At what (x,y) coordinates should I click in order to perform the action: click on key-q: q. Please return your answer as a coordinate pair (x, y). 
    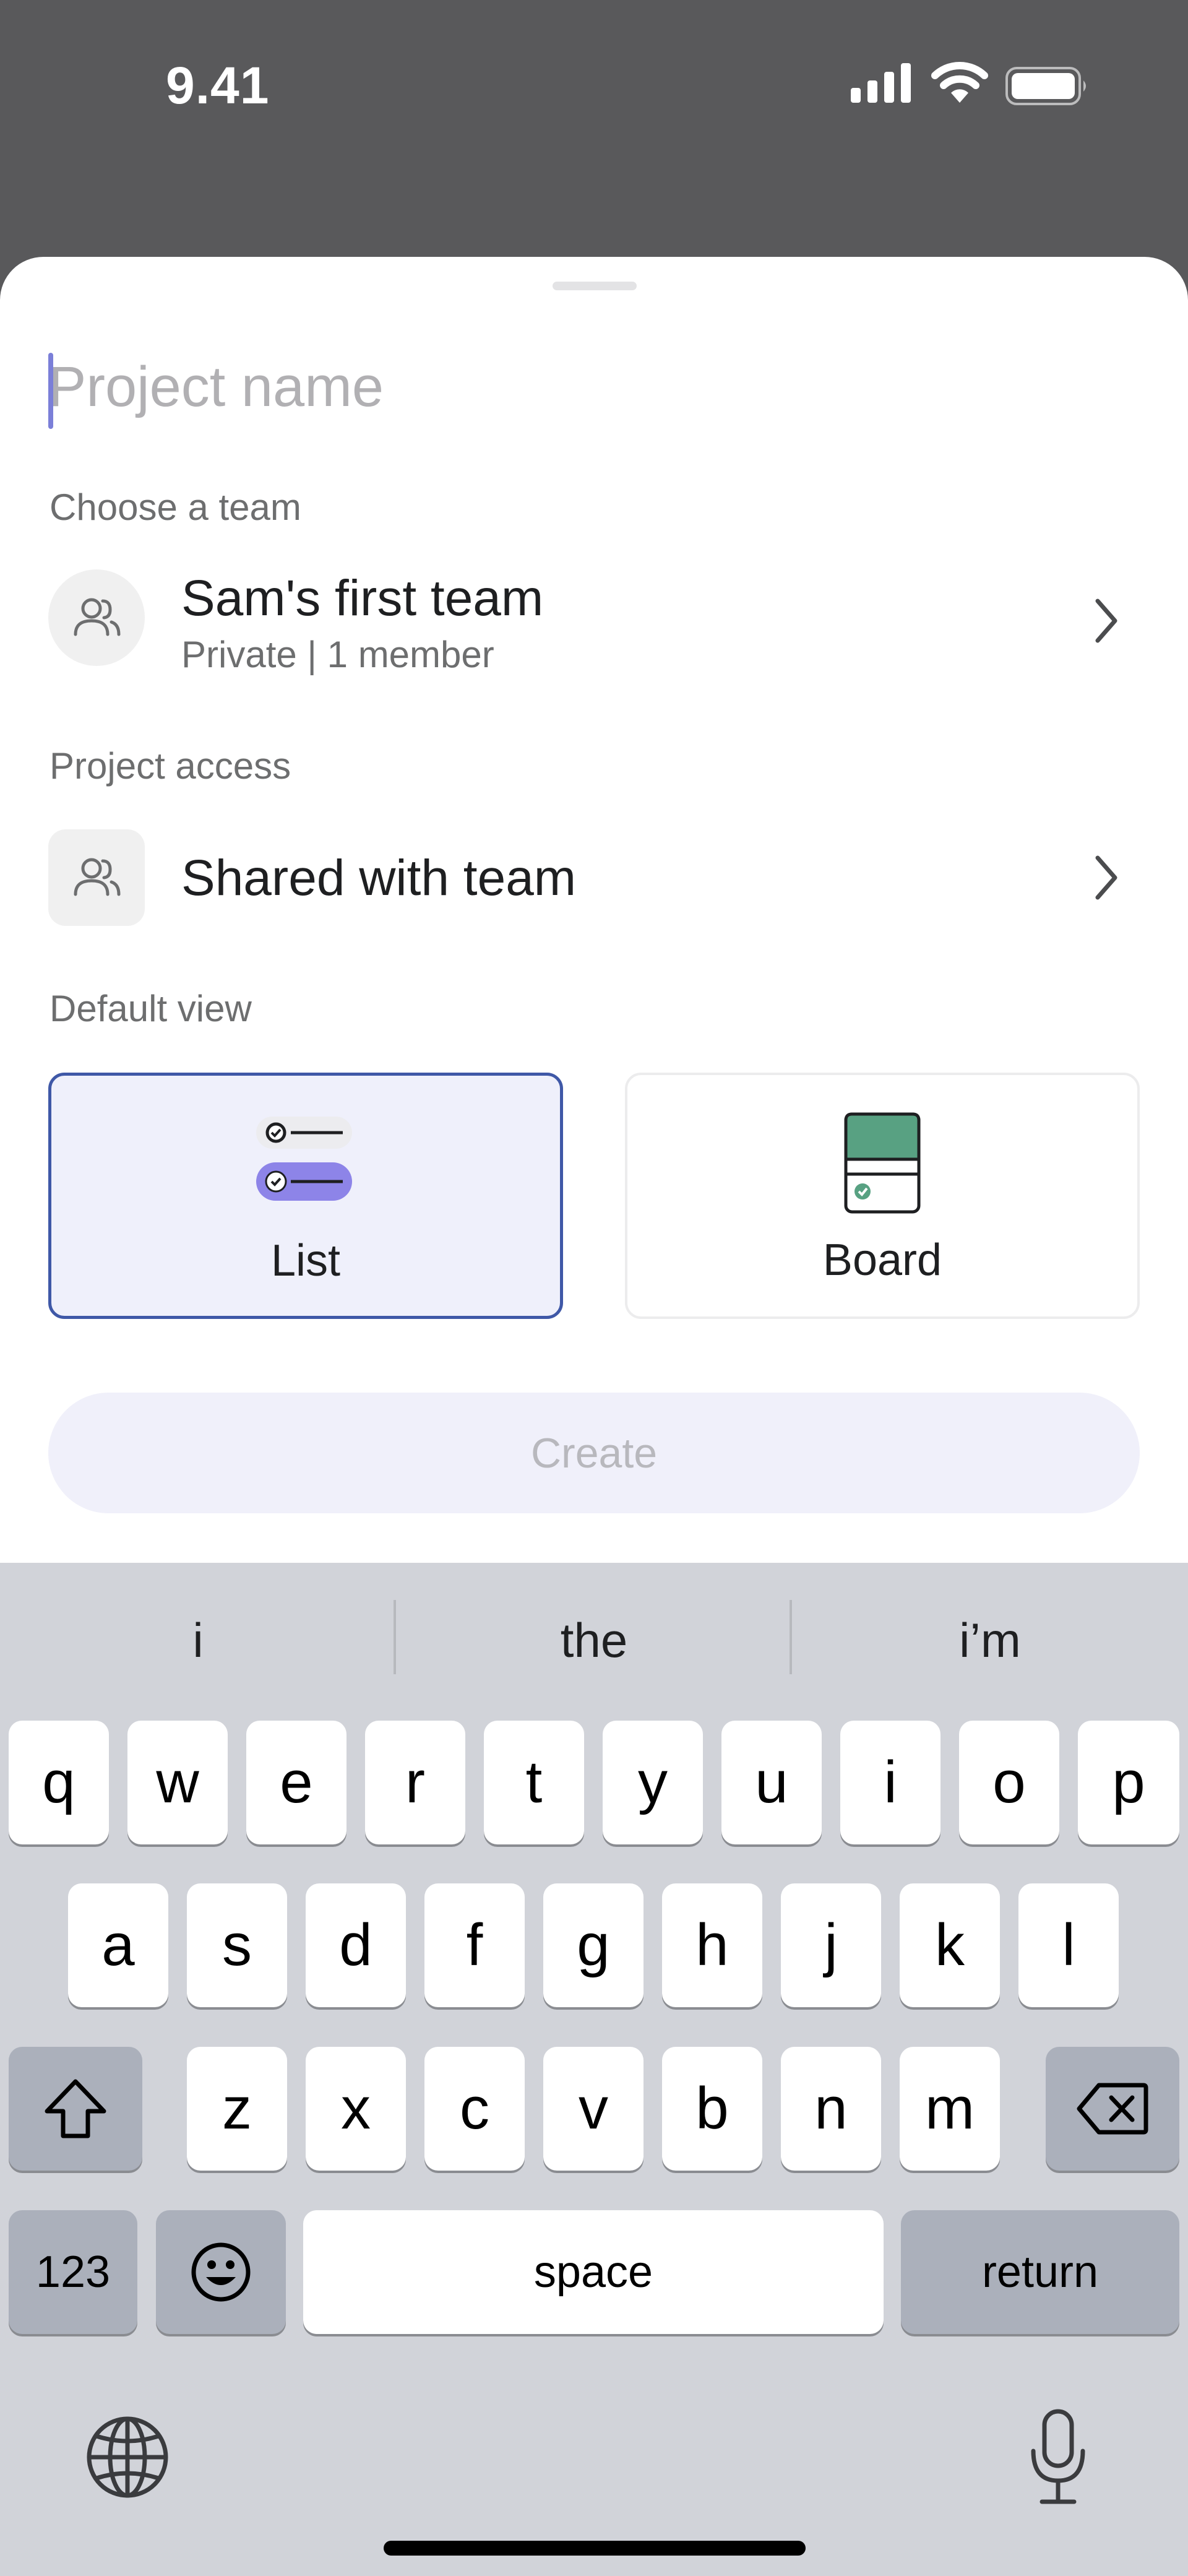
    Looking at the image, I should click on (59, 1782).